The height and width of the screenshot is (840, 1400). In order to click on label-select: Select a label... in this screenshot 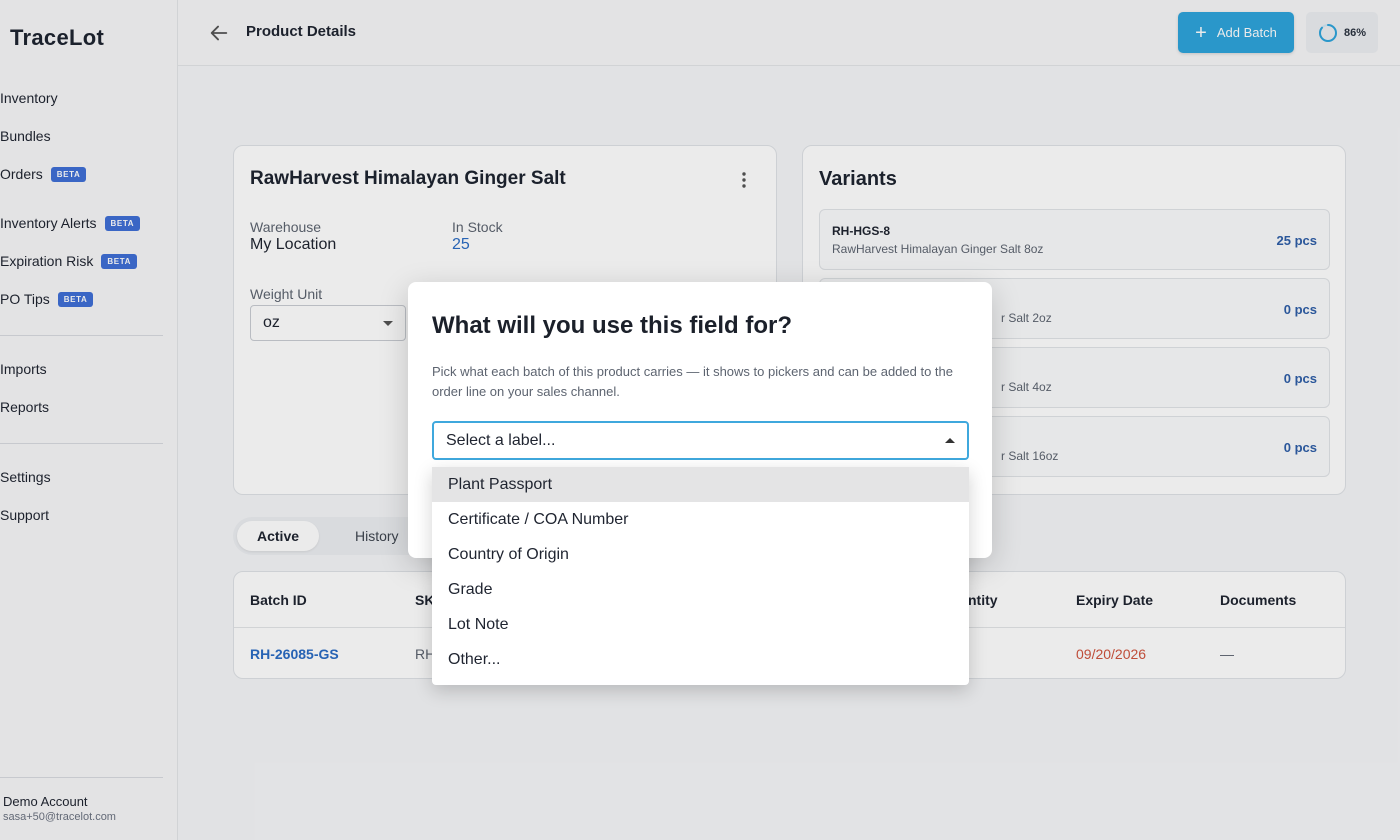, I will do `click(700, 440)`.